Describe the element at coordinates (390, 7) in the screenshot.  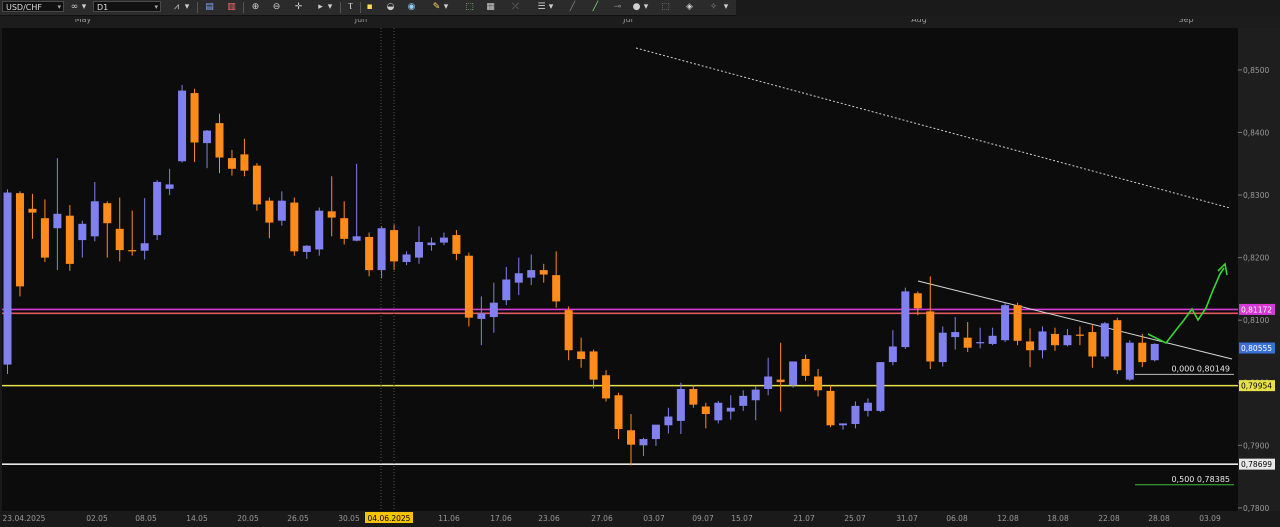
I see `paint-icon: ◒` at that location.